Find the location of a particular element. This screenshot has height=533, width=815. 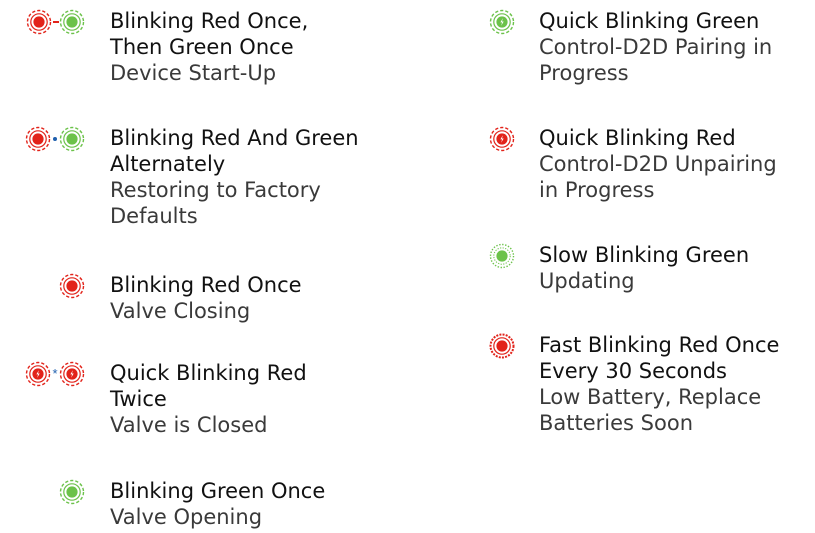

led-pattern-description: Valve Closing is located at coordinates (180, 311).